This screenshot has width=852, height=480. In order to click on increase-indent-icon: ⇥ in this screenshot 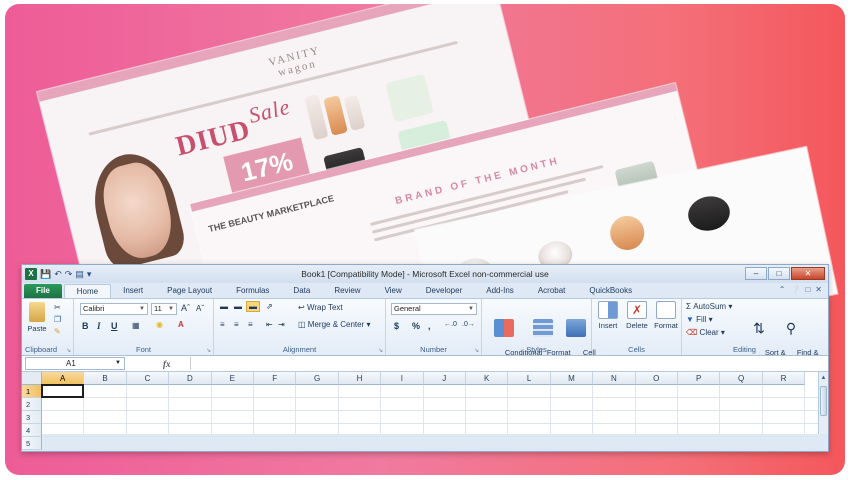, I will do `click(281, 324)`.